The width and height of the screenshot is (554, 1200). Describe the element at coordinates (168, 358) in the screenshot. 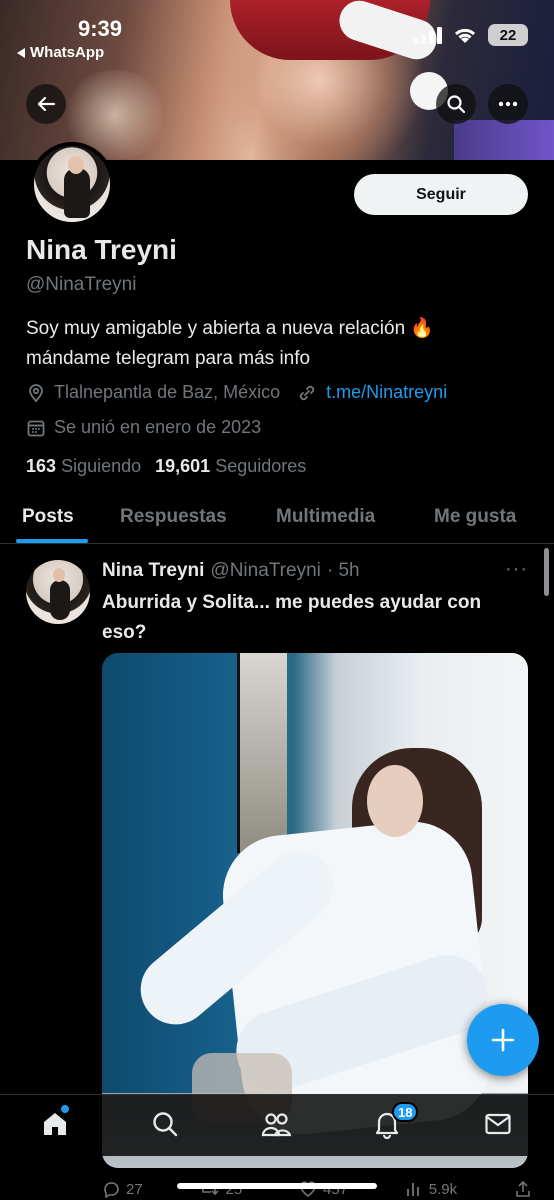

I see `bio-line-2: mándame telegram para más info` at that location.